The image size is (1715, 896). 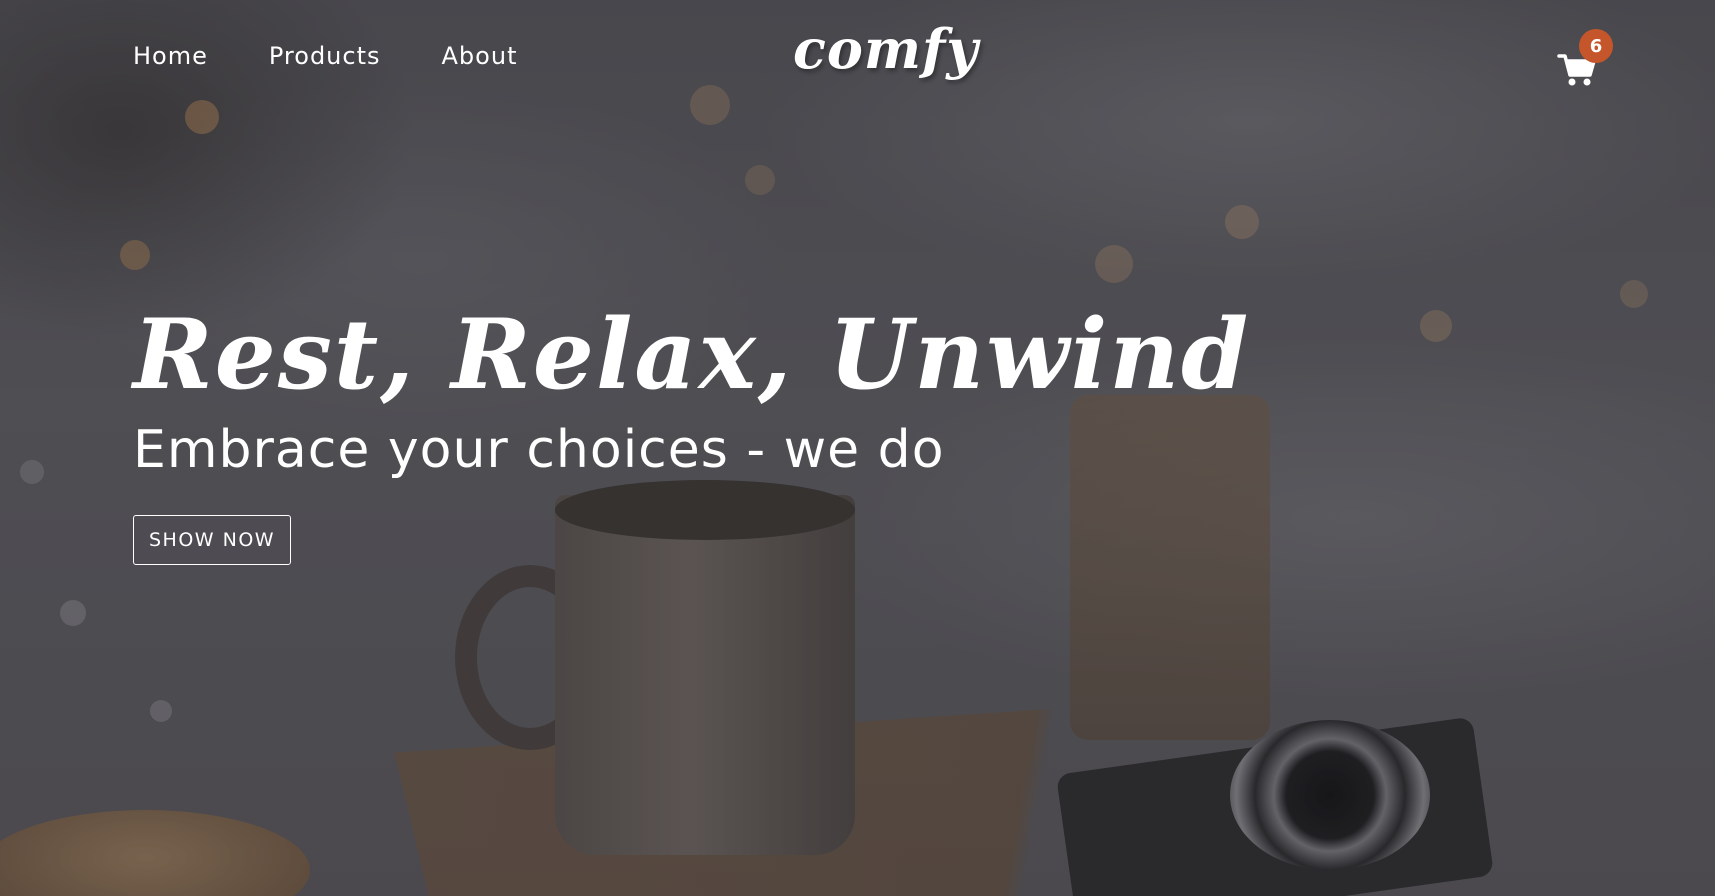 I want to click on nav-links: Home Products About, so click(x=325, y=56).